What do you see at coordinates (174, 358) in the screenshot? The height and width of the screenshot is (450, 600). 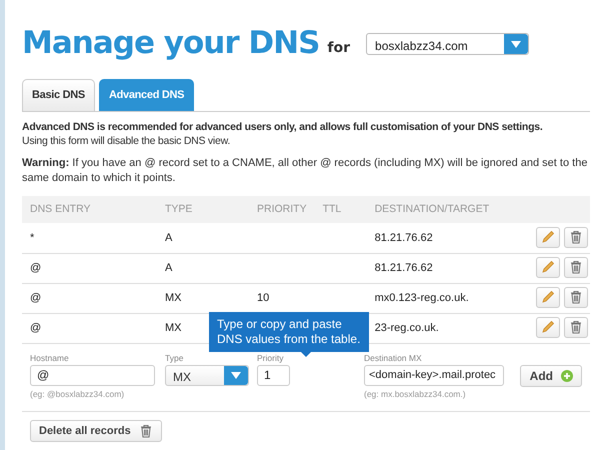 I see `field-label: Type` at bounding box center [174, 358].